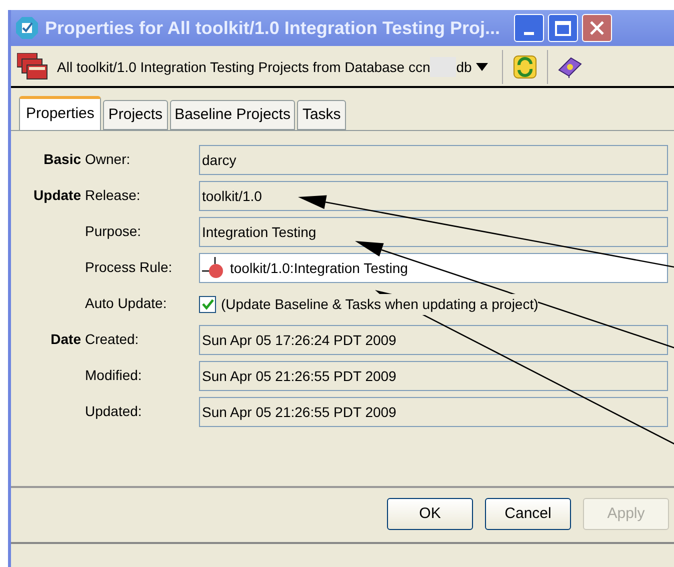  I want to click on tab: Projects, so click(135, 115).